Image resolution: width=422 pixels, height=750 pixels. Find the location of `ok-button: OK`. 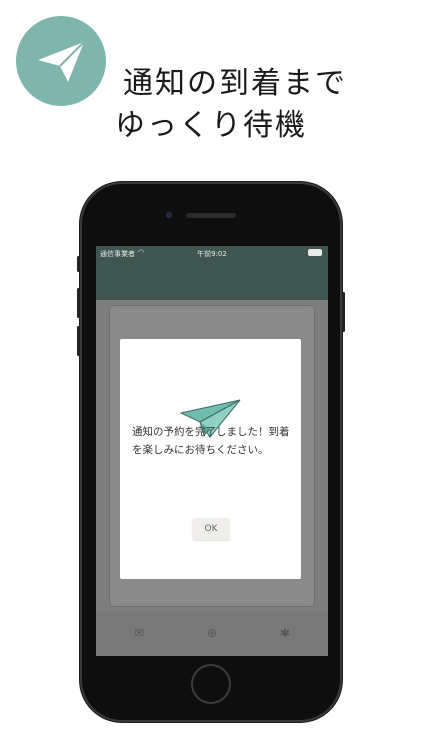

ok-button: OK is located at coordinates (211, 529).